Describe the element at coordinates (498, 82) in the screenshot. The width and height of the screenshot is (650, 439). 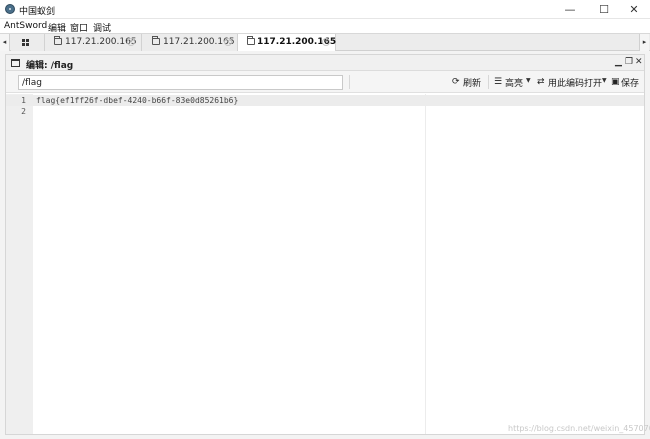
I see `list-icon: ☰` at that location.